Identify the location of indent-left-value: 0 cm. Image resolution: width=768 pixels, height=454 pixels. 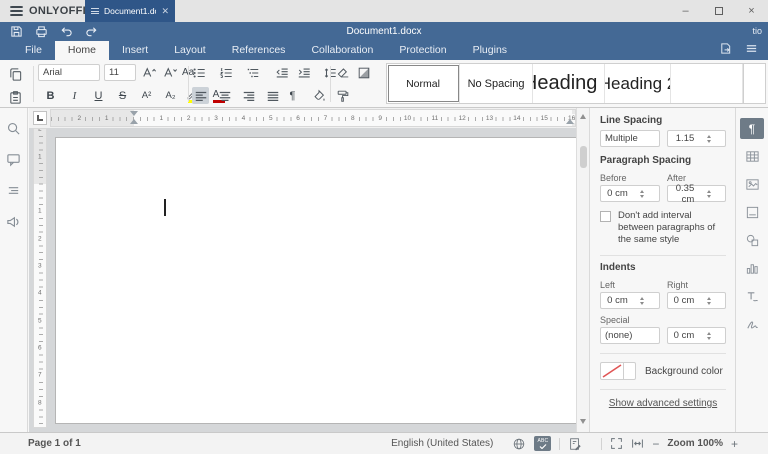
(617, 300).